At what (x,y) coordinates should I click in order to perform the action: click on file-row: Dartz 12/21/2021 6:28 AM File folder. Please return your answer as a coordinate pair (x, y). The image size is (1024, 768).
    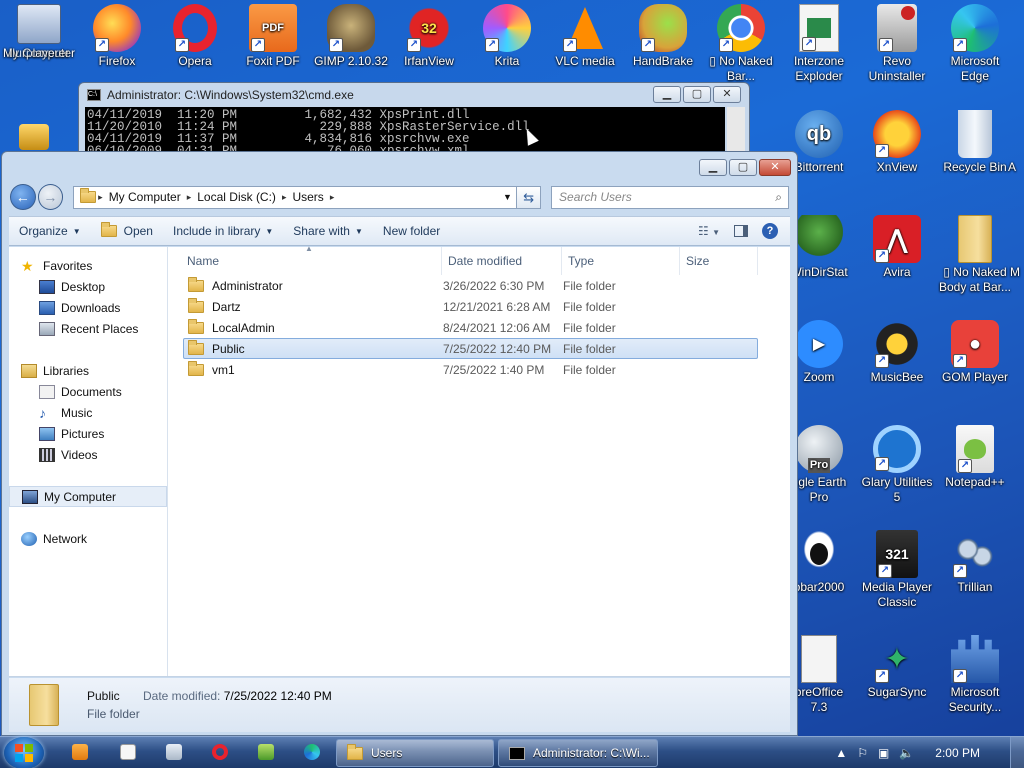
    Looking at the image, I should click on (470, 306).